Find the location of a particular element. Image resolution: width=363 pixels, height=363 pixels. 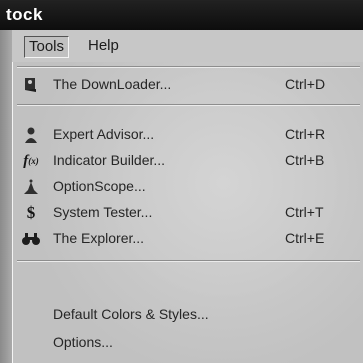

menu-item-shortcut: Ctrl+T is located at coordinates (304, 212).